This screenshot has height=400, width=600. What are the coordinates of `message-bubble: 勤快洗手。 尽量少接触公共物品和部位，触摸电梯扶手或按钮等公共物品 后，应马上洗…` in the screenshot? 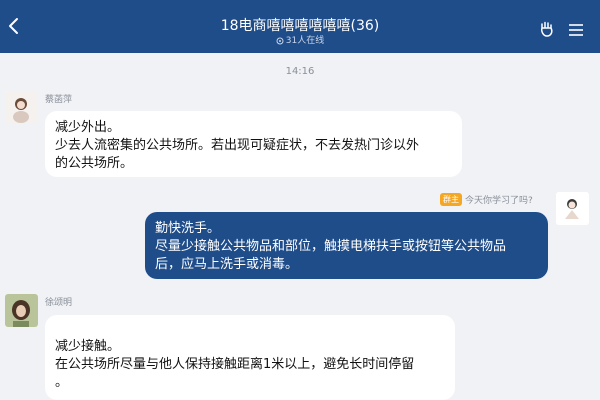 It's located at (346, 245).